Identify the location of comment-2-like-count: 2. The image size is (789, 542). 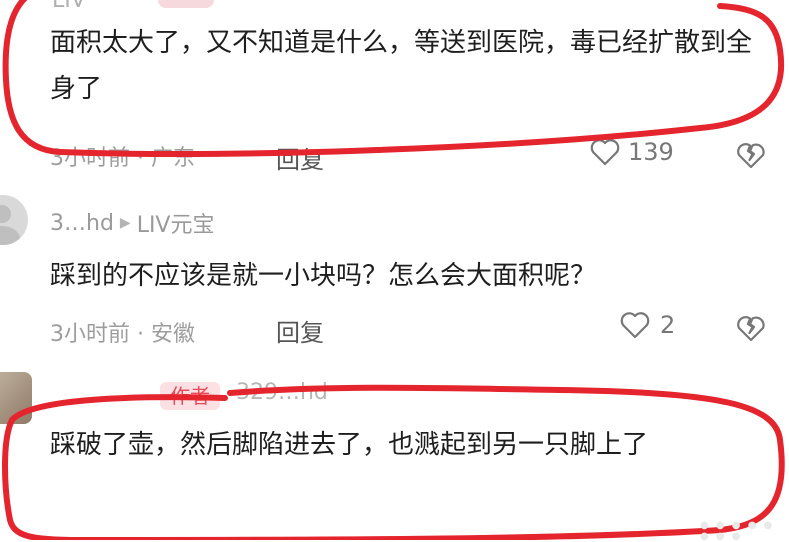
(668, 325).